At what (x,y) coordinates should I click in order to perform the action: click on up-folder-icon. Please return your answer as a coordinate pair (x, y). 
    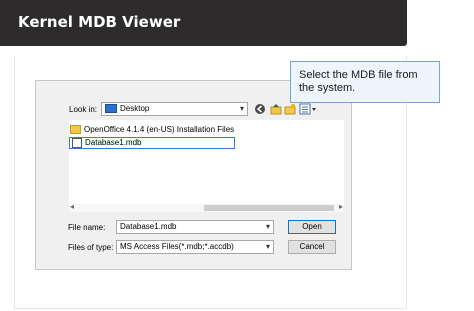
    Looking at the image, I should click on (276, 109).